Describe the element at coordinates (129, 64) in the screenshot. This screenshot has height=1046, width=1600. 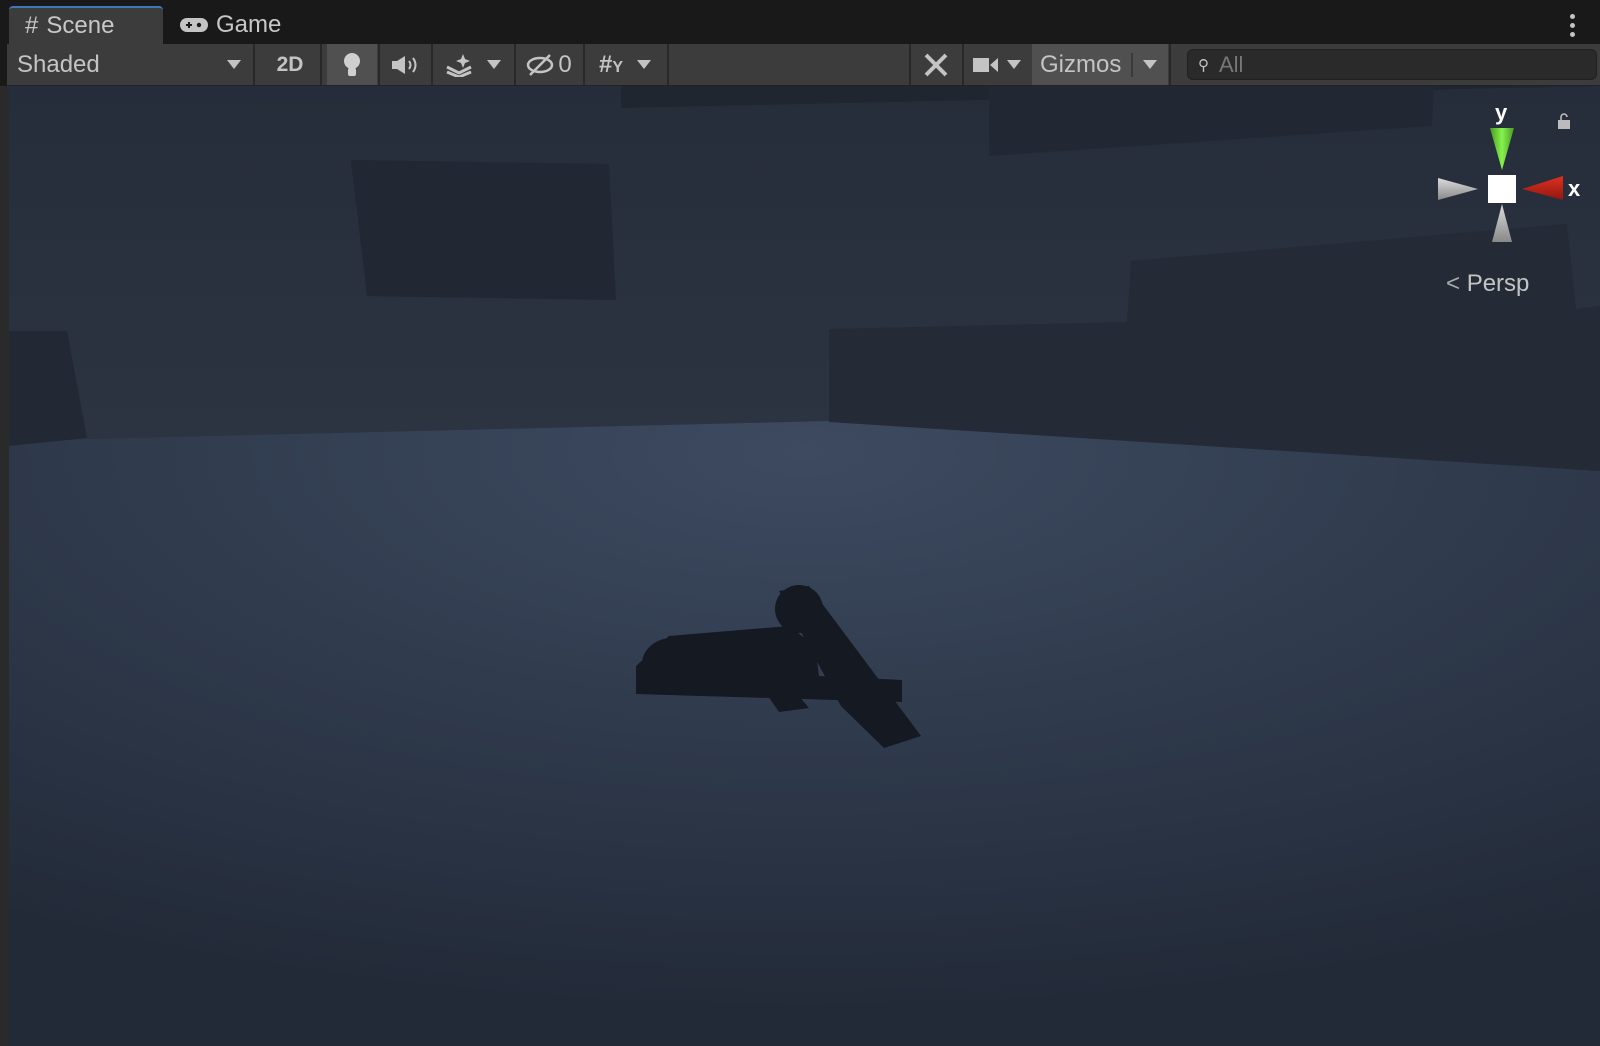
I see `shading-mode-dropdown: Shaded` at that location.